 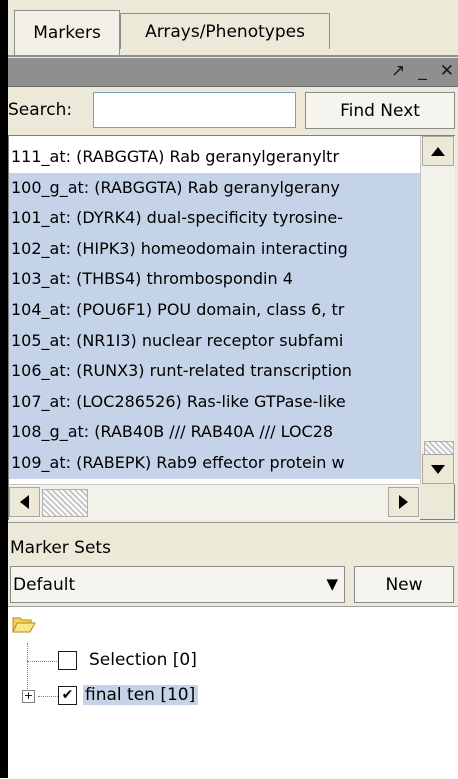 I want to click on marker-list-item: 109_at: (RABEPK) Rab9 effector protein w, so click(x=214, y=463).